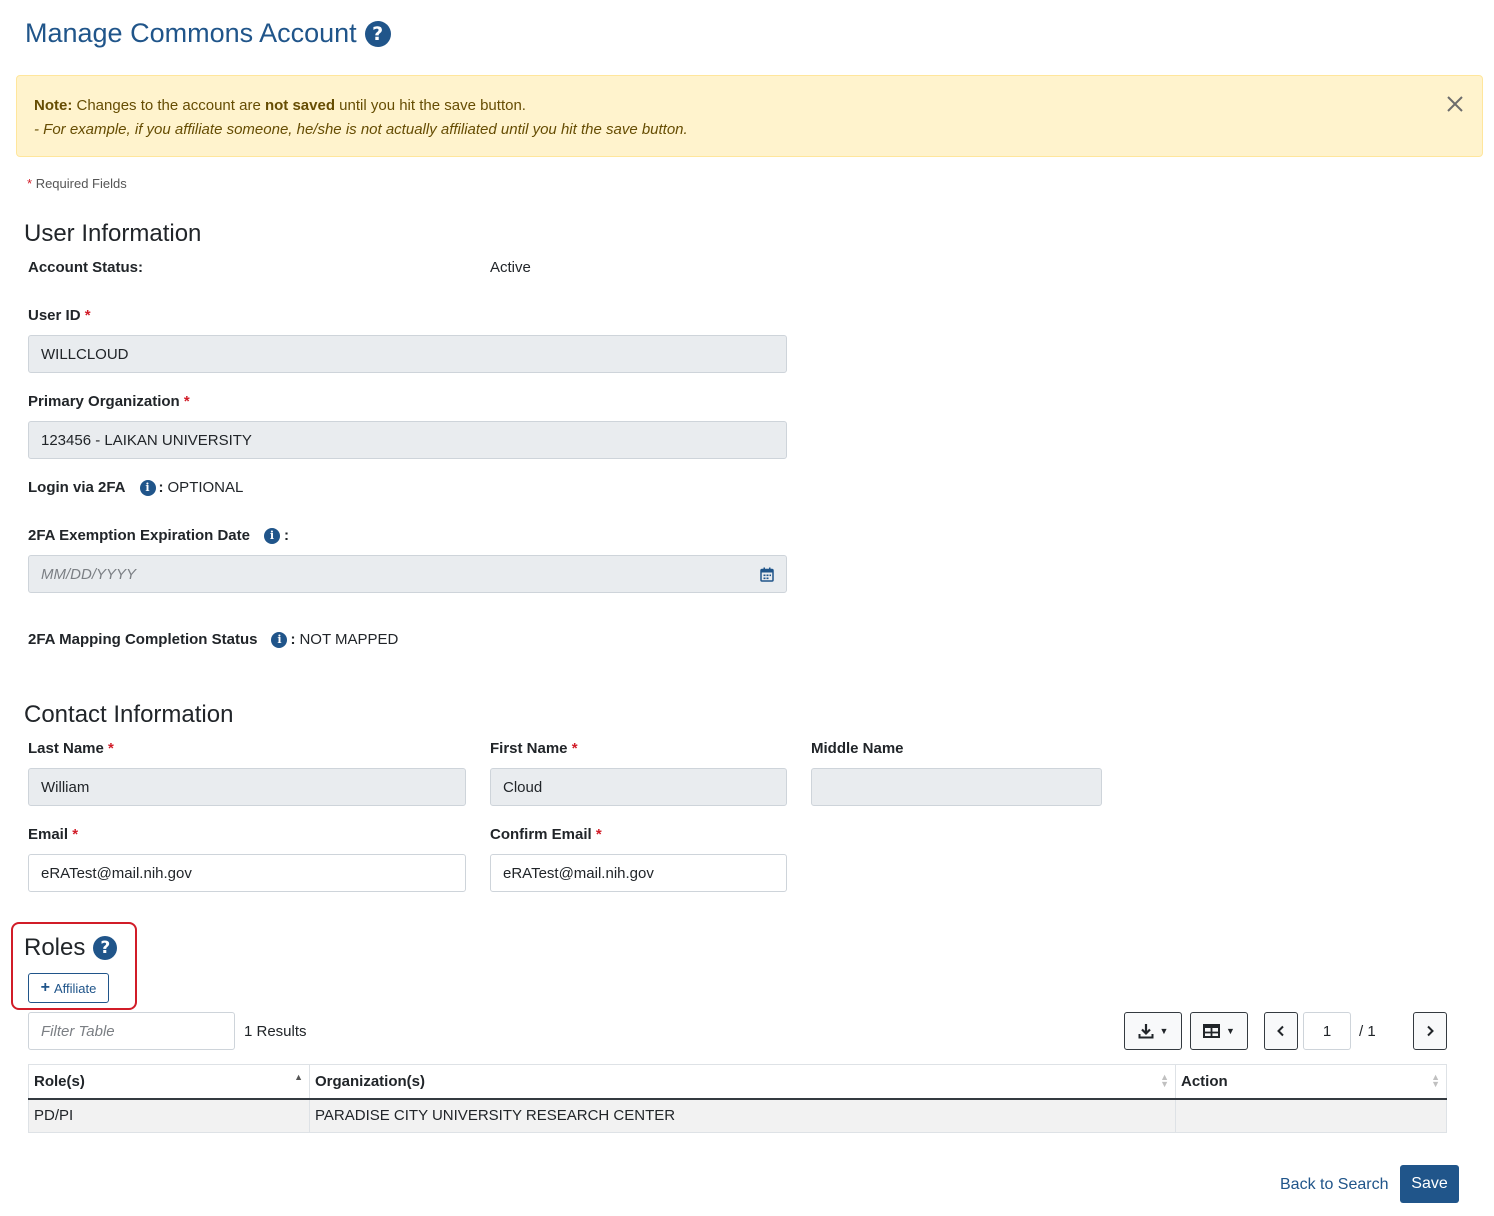 The image size is (1494, 1216). Describe the element at coordinates (298, 1077) in the screenshot. I see `sort-icon: ▲` at that location.